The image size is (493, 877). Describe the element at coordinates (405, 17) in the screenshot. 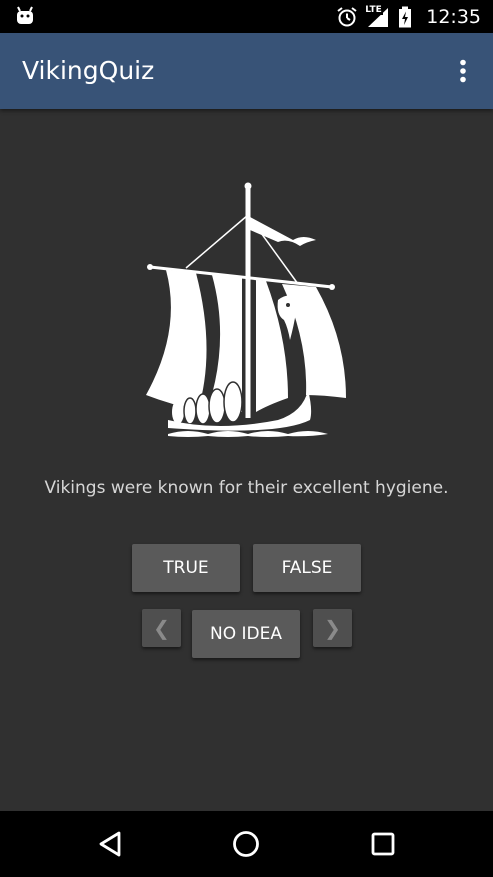

I see `battery-charging-icon` at that location.